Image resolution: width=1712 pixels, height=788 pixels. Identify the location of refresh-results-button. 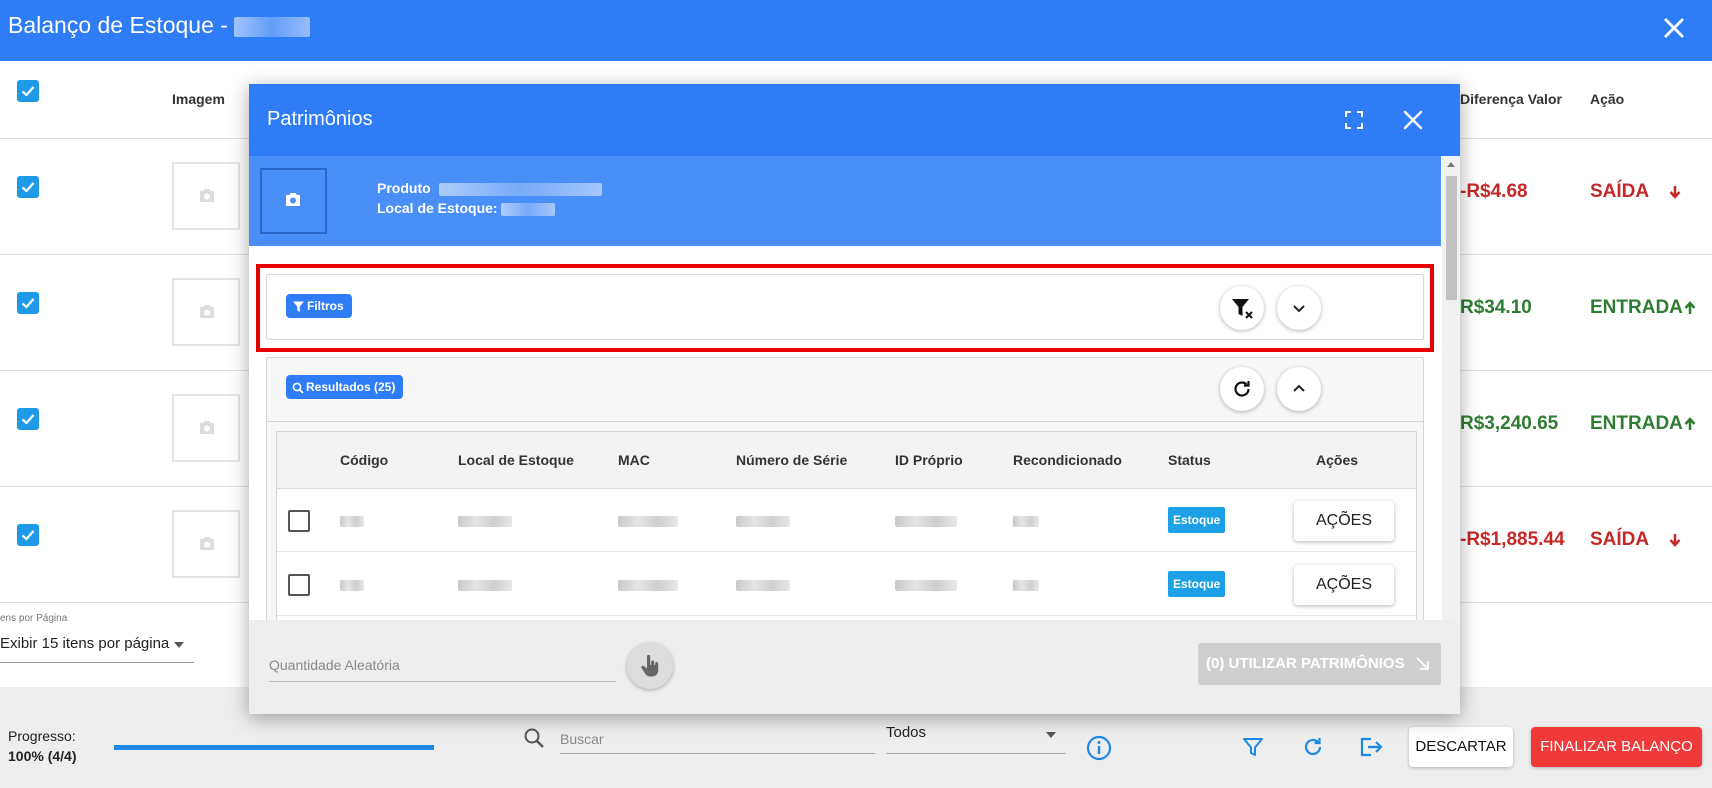
(1242, 389).